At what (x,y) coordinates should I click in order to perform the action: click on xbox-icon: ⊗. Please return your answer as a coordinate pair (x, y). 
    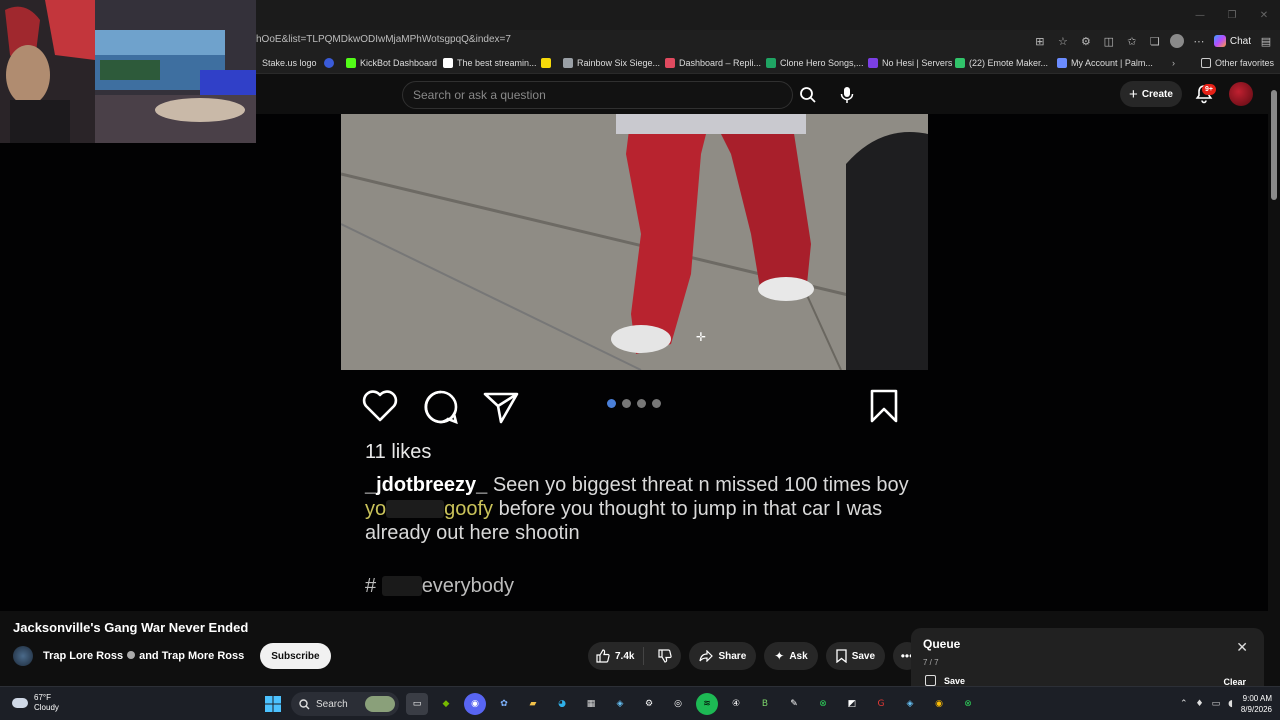
    Looking at the image, I should click on (823, 704).